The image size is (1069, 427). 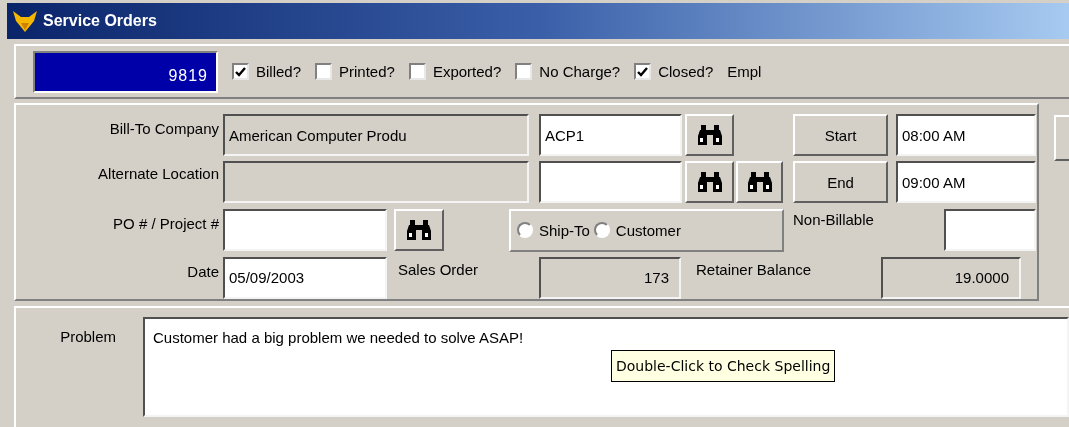 What do you see at coordinates (25, 21) in the screenshot?
I see `fox-head-icon` at bounding box center [25, 21].